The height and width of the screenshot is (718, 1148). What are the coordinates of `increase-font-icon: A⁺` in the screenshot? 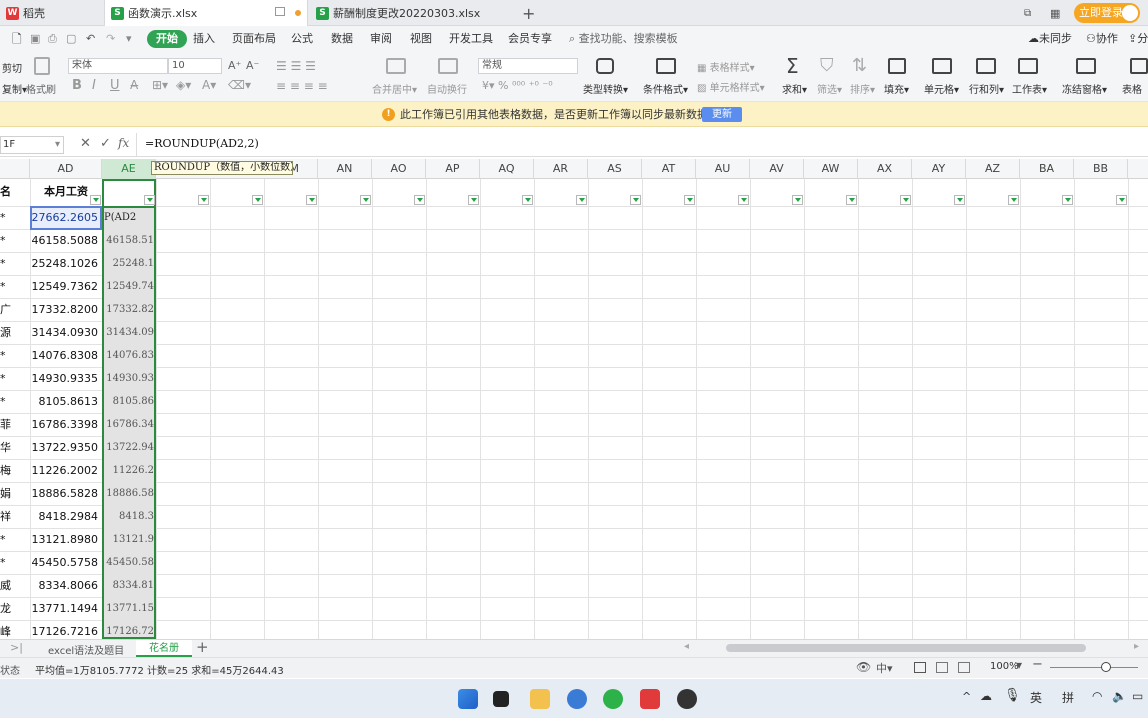 It's located at (234, 65).